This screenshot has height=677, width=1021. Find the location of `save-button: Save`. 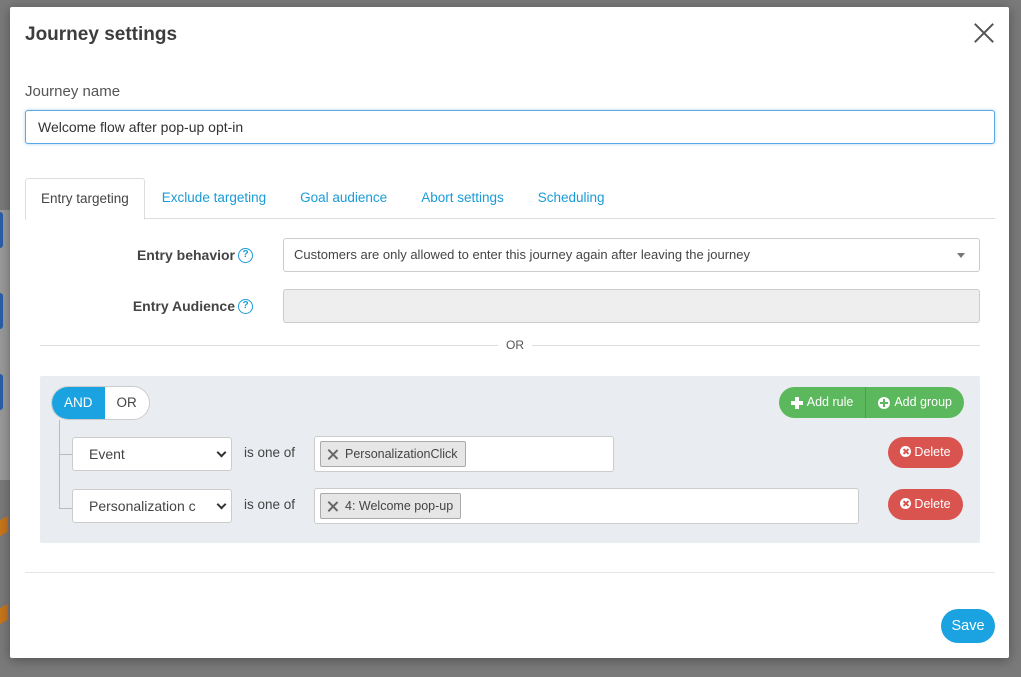

save-button: Save is located at coordinates (968, 626).